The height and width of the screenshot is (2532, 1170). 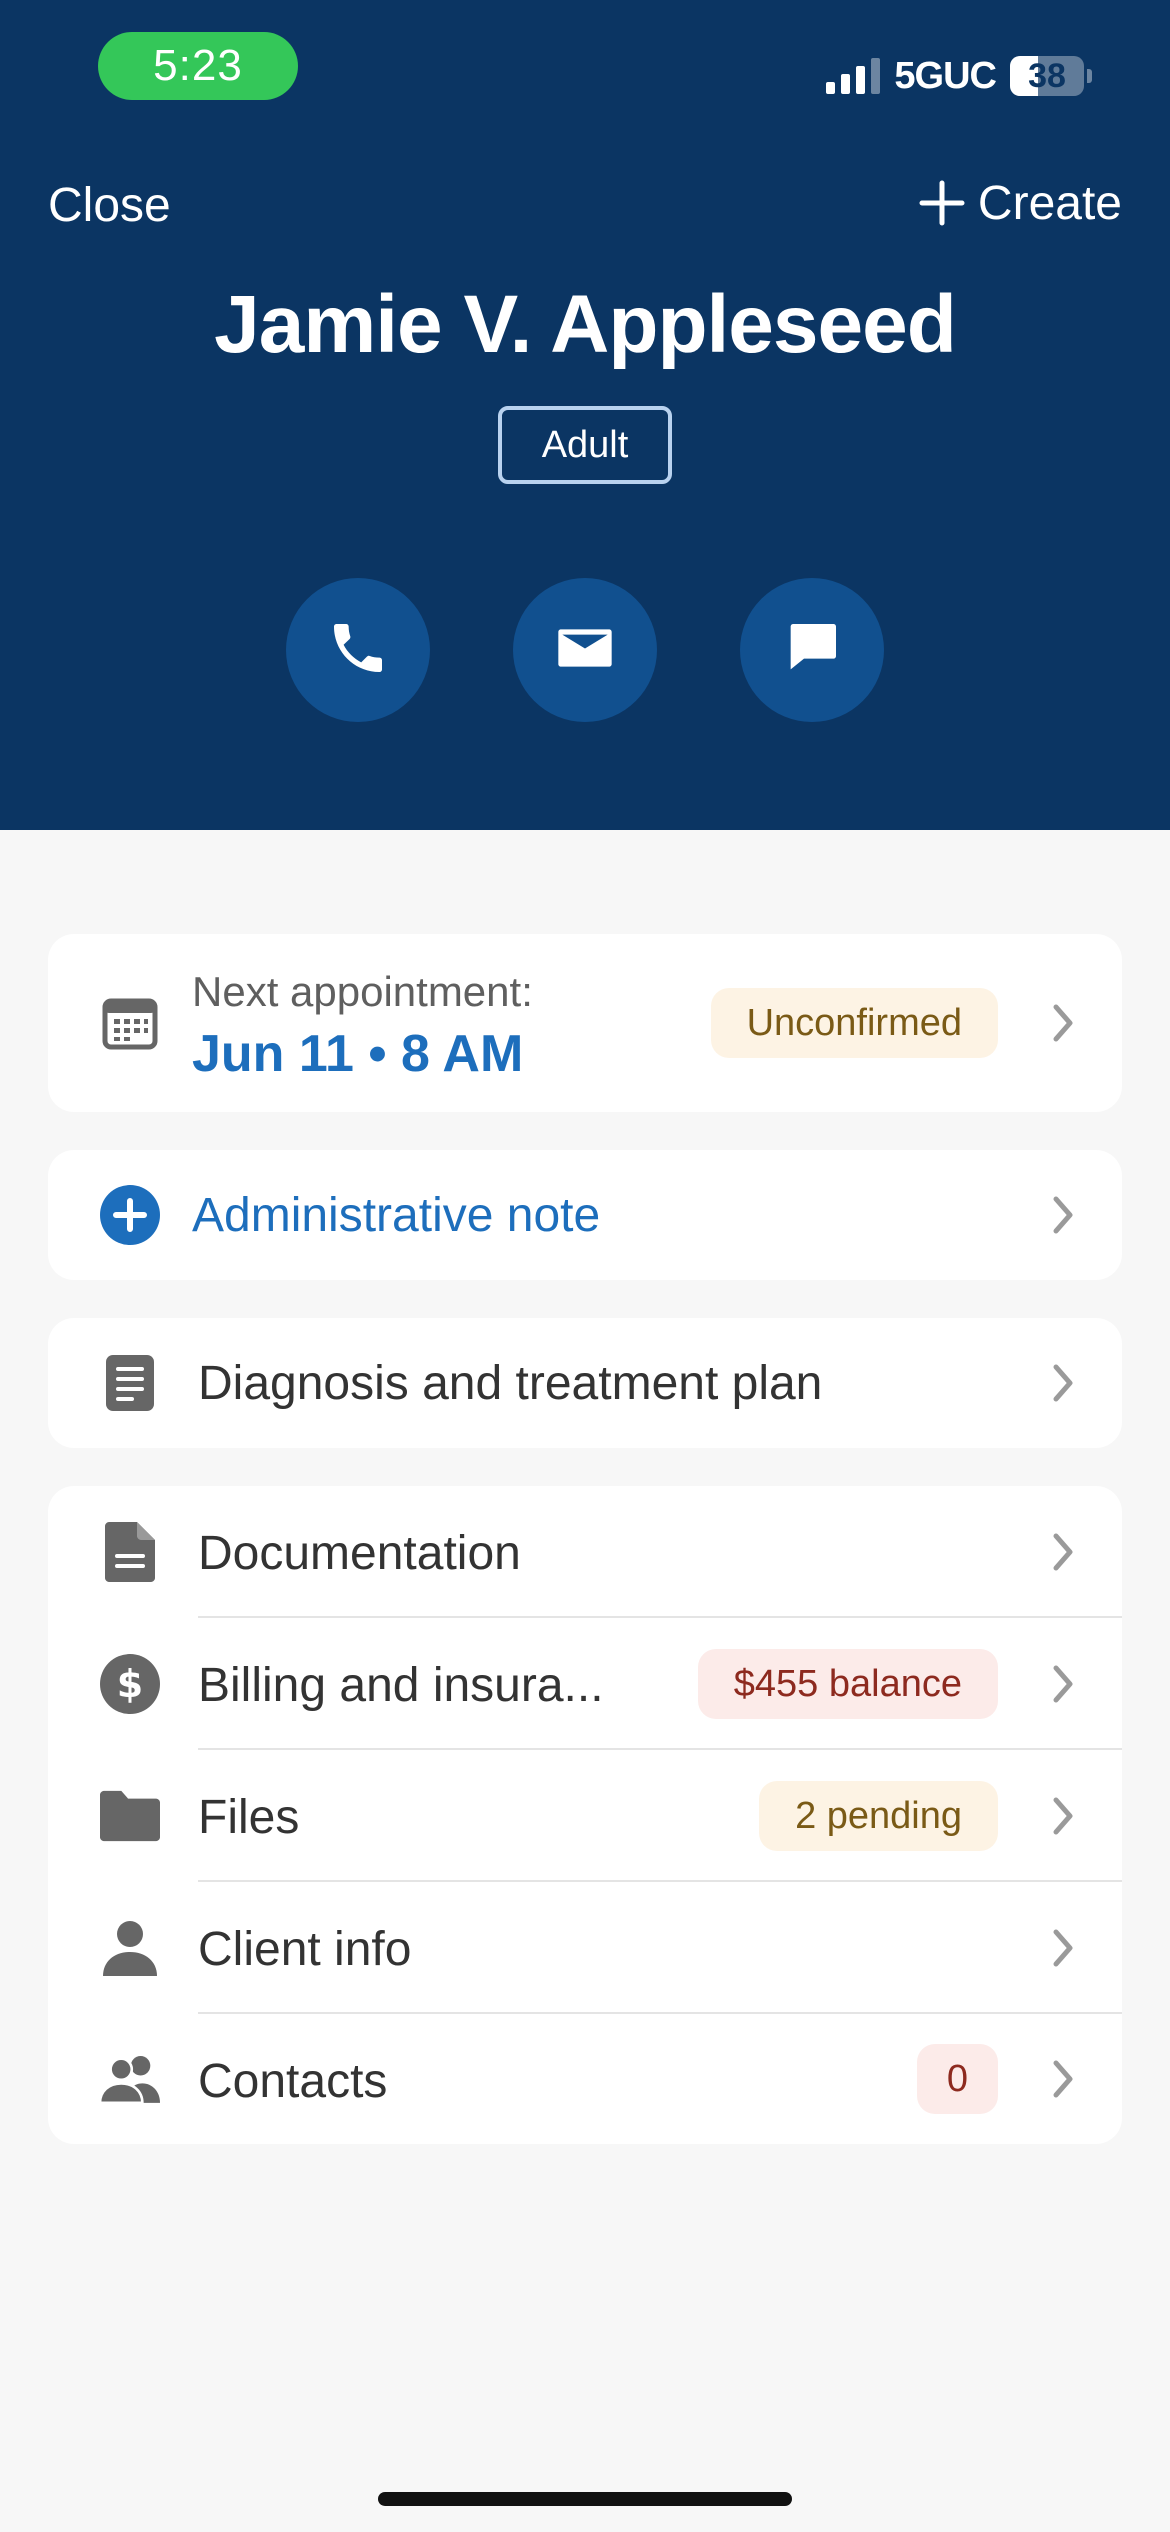 What do you see at coordinates (130, 1948) in the screenshot?
I see `person-icon` at bounding box center [130, 1948].